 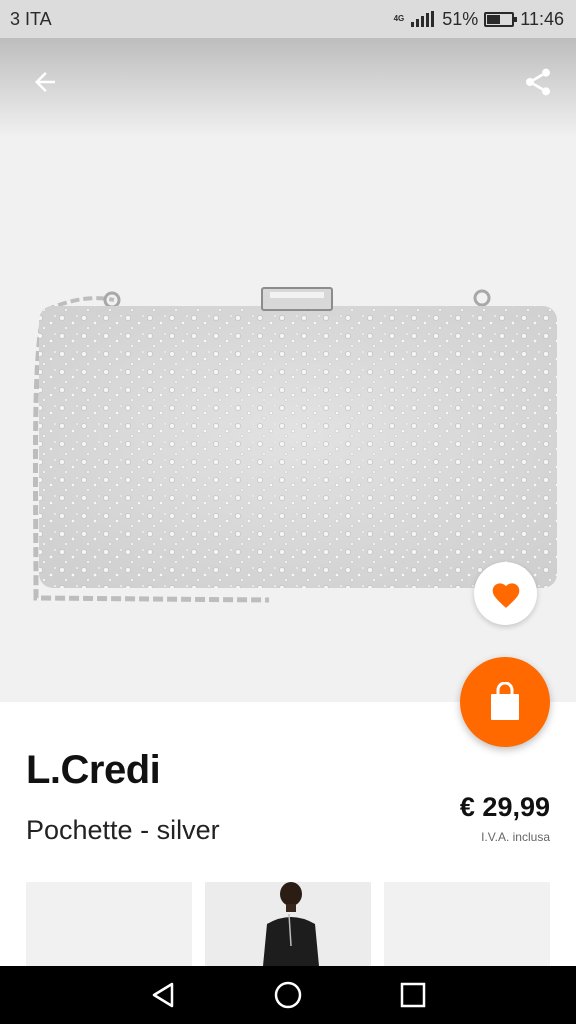 I want to click on share-button, so click(x=538, y=82).